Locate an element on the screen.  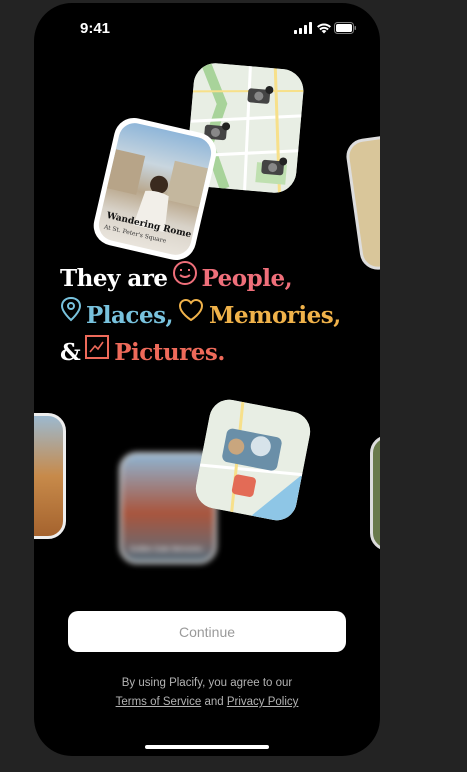
continue-button: Continue is located at coordinates (207, 631).